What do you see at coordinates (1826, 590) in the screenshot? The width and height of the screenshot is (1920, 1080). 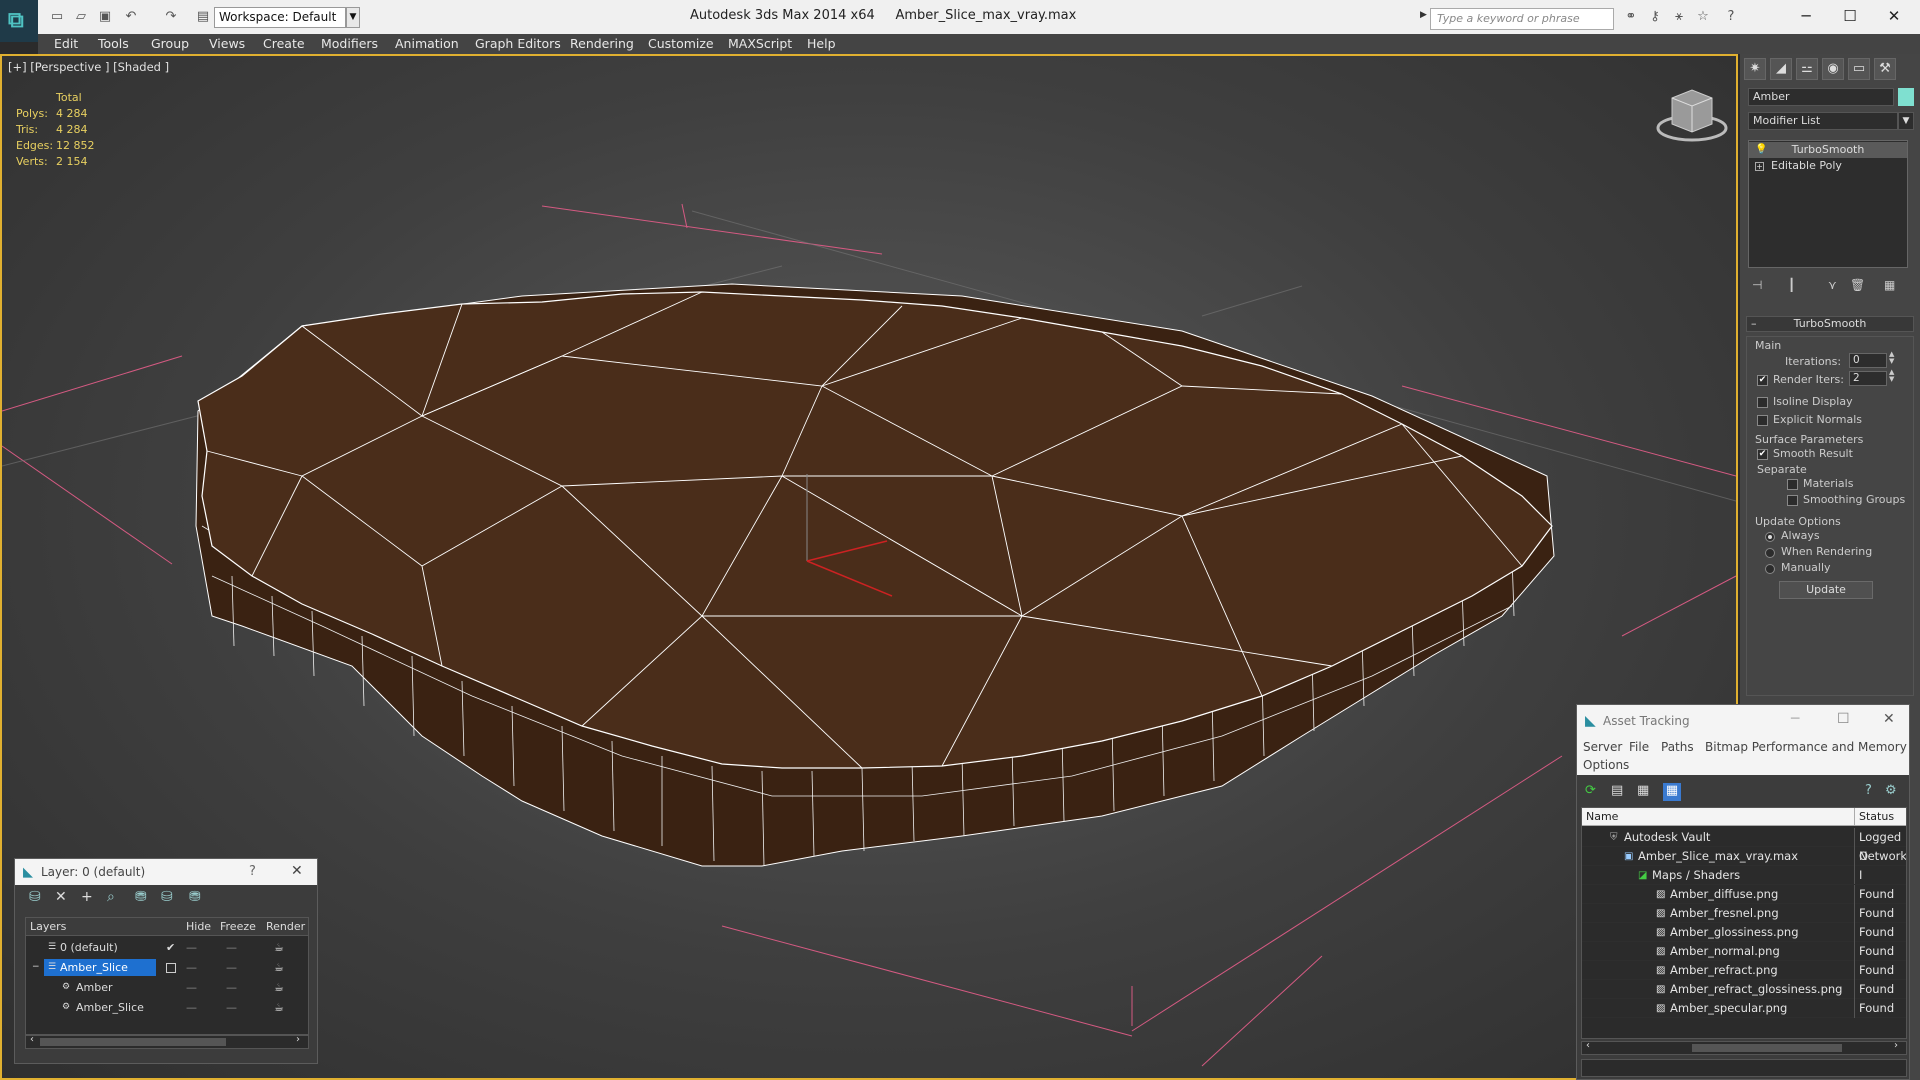 I see `update-button: Update` at bounding box center [1826, 590].